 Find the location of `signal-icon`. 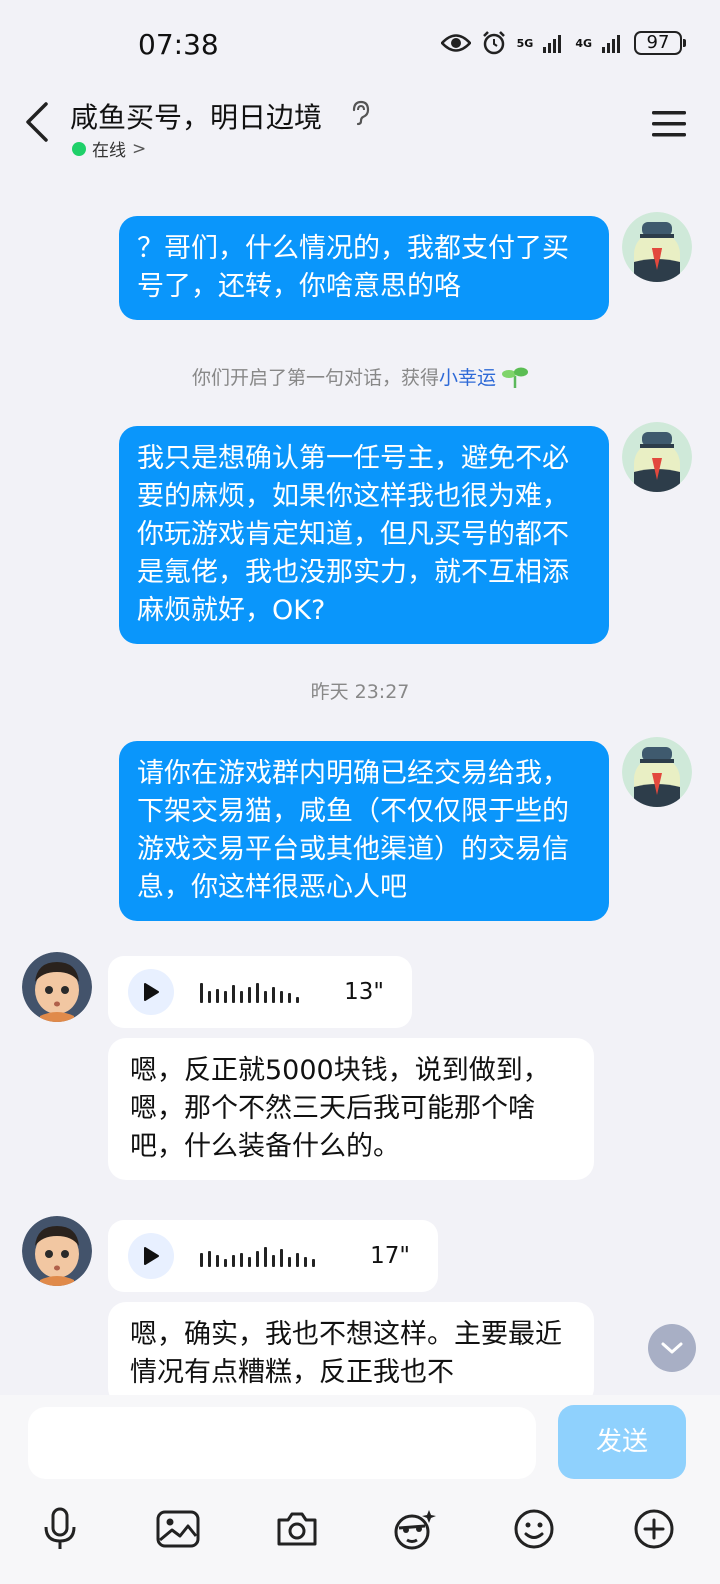

signal-icon is located at coordinates (552, 44).